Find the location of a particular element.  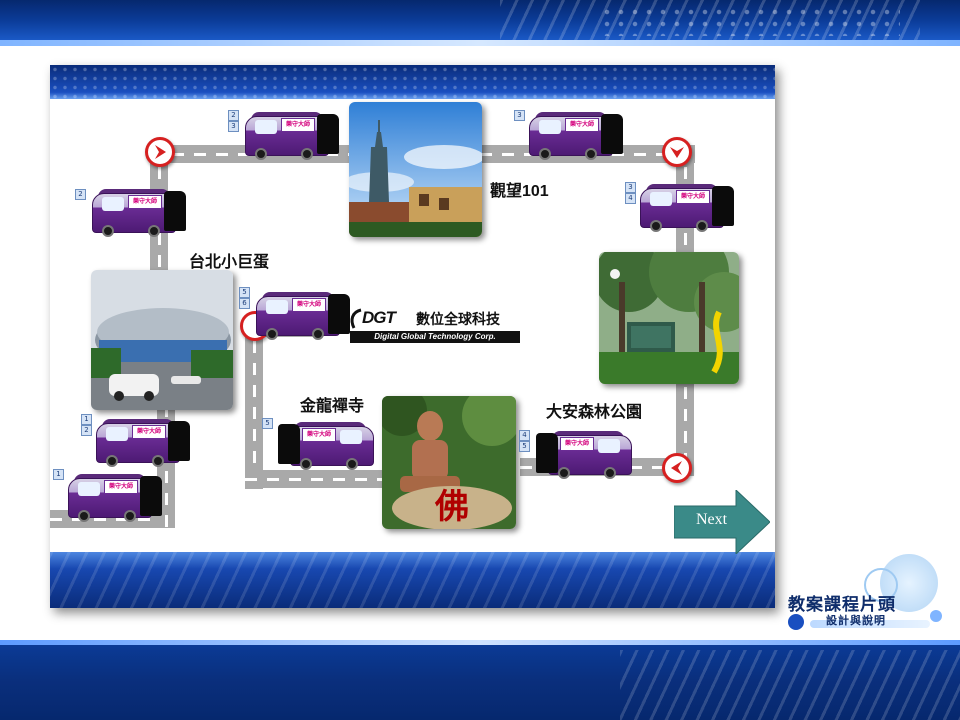

slide-top-banner is located at coordinates (412, 82).